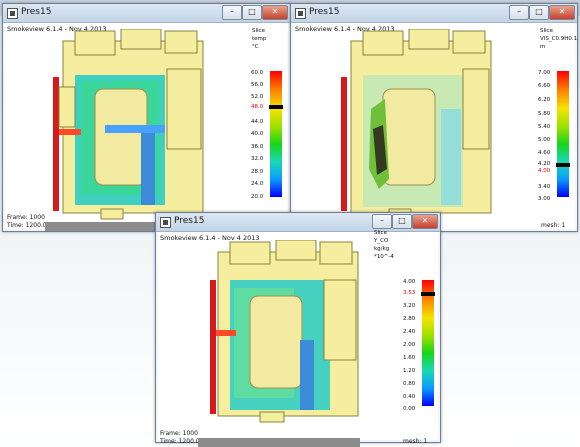 The width and height of the screenshot is (580, 447). I want to click on colorbar-label: 4.00, so click(409, 282).